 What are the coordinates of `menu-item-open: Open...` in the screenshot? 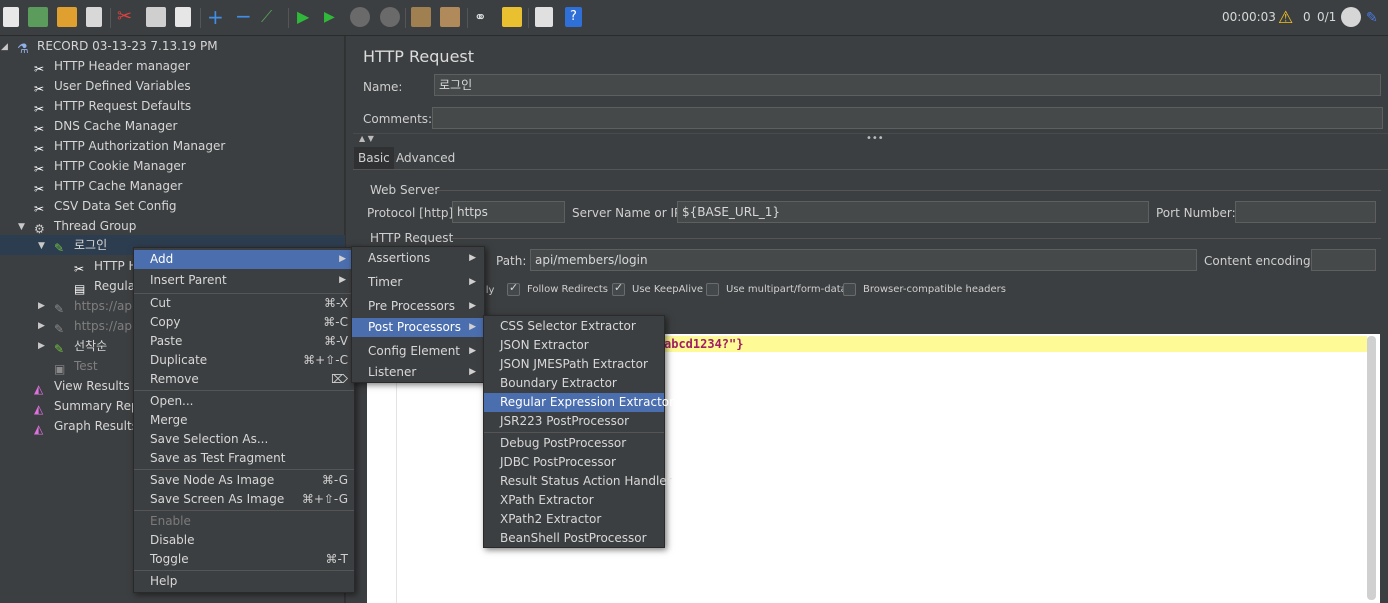 It's located at (244, 401).